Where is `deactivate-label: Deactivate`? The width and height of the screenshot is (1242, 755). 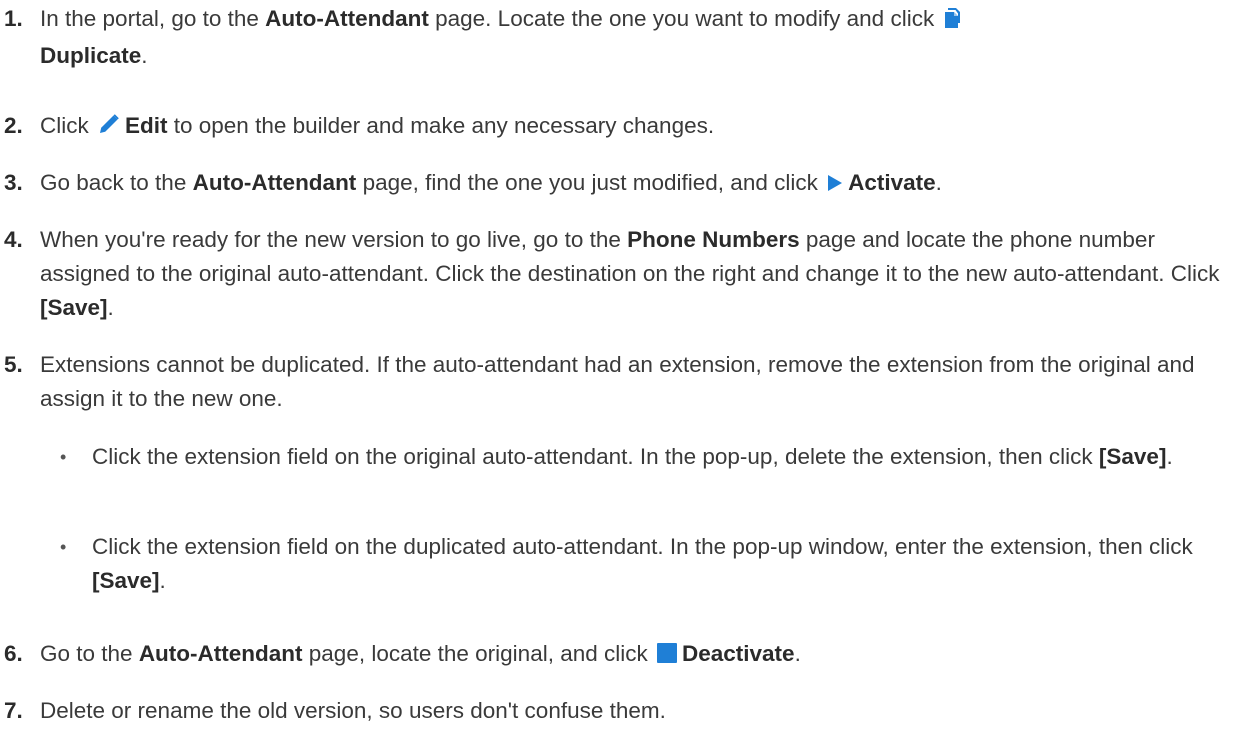 deactivate-label: Deactivate is located at coordinates (738, 653).